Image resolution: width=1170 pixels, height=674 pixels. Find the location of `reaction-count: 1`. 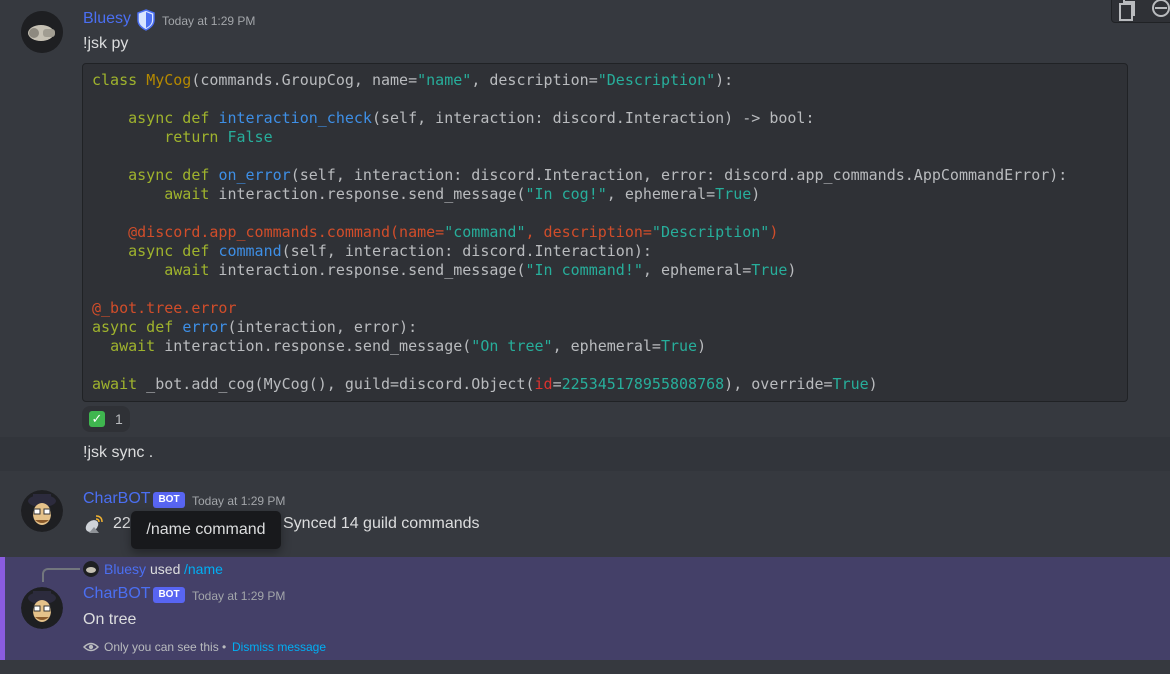

reaction-count: 1 is located at coordinates (119, 419).